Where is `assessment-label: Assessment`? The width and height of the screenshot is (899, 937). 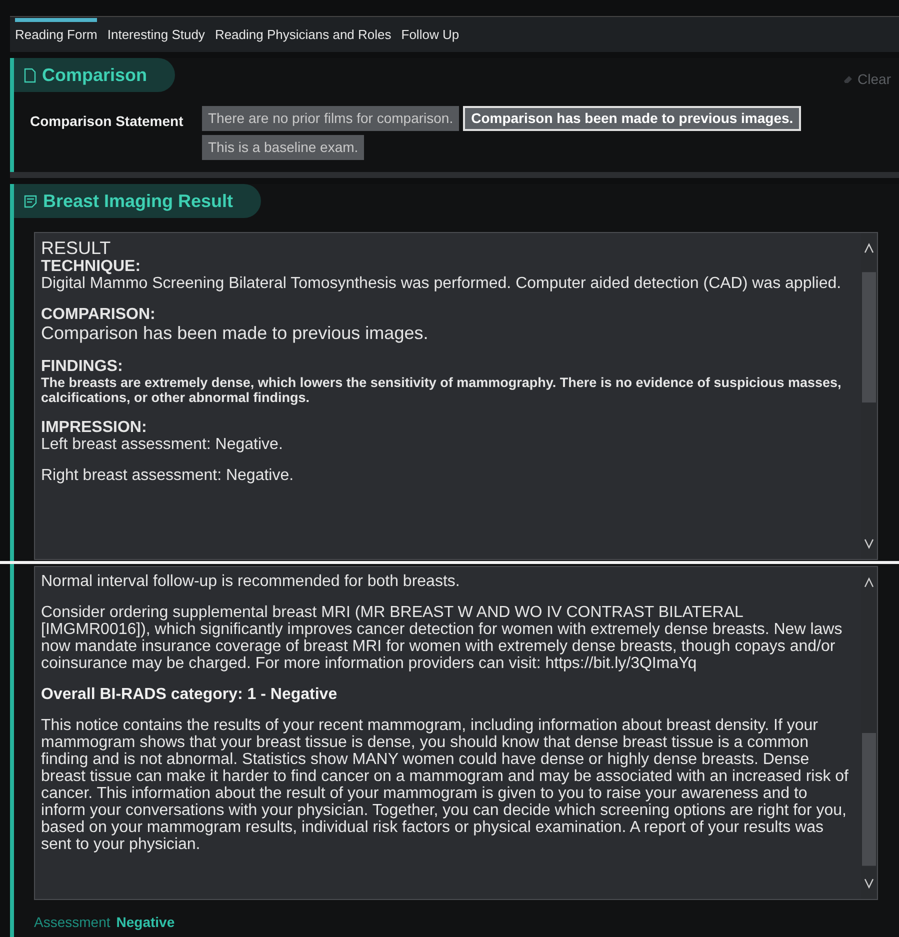 assessment-label: Assessment is located at coordinates (72, 922).